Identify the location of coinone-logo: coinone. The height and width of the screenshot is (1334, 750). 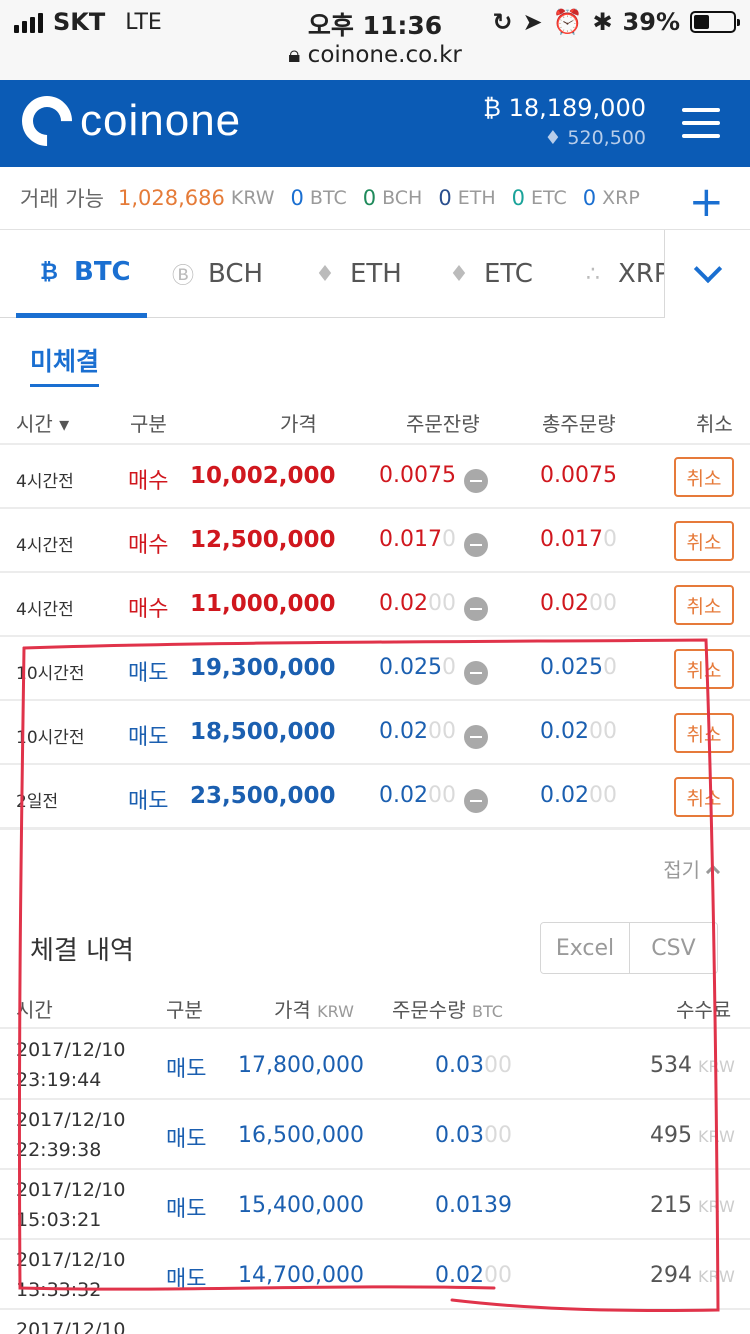
(126, 121).